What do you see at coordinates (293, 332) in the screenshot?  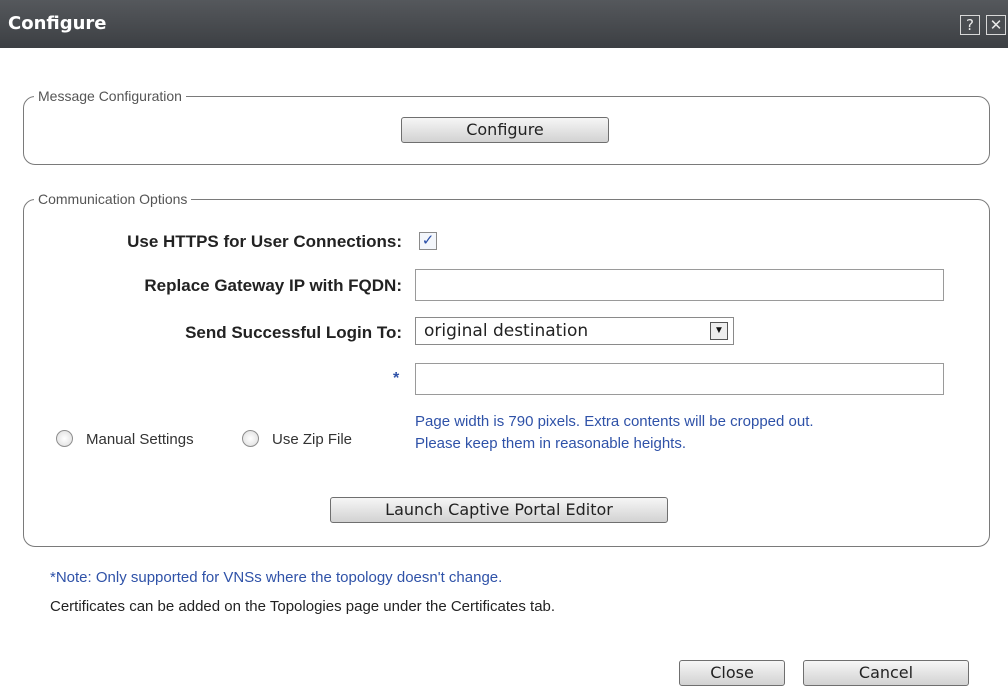 I see `login-label: Send Successful Login To:` at bounding box center [293, 332].